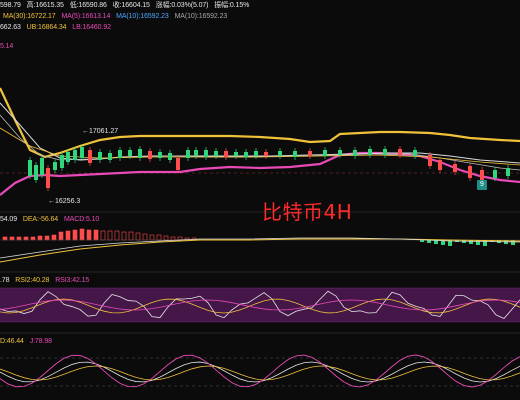 The width and height of the screenshot is (520, 400). What do you see at coordinates (40, 341) in the screenshot?
I see `kdj-j-value: J:78.98` at bounding box center [40, 341].